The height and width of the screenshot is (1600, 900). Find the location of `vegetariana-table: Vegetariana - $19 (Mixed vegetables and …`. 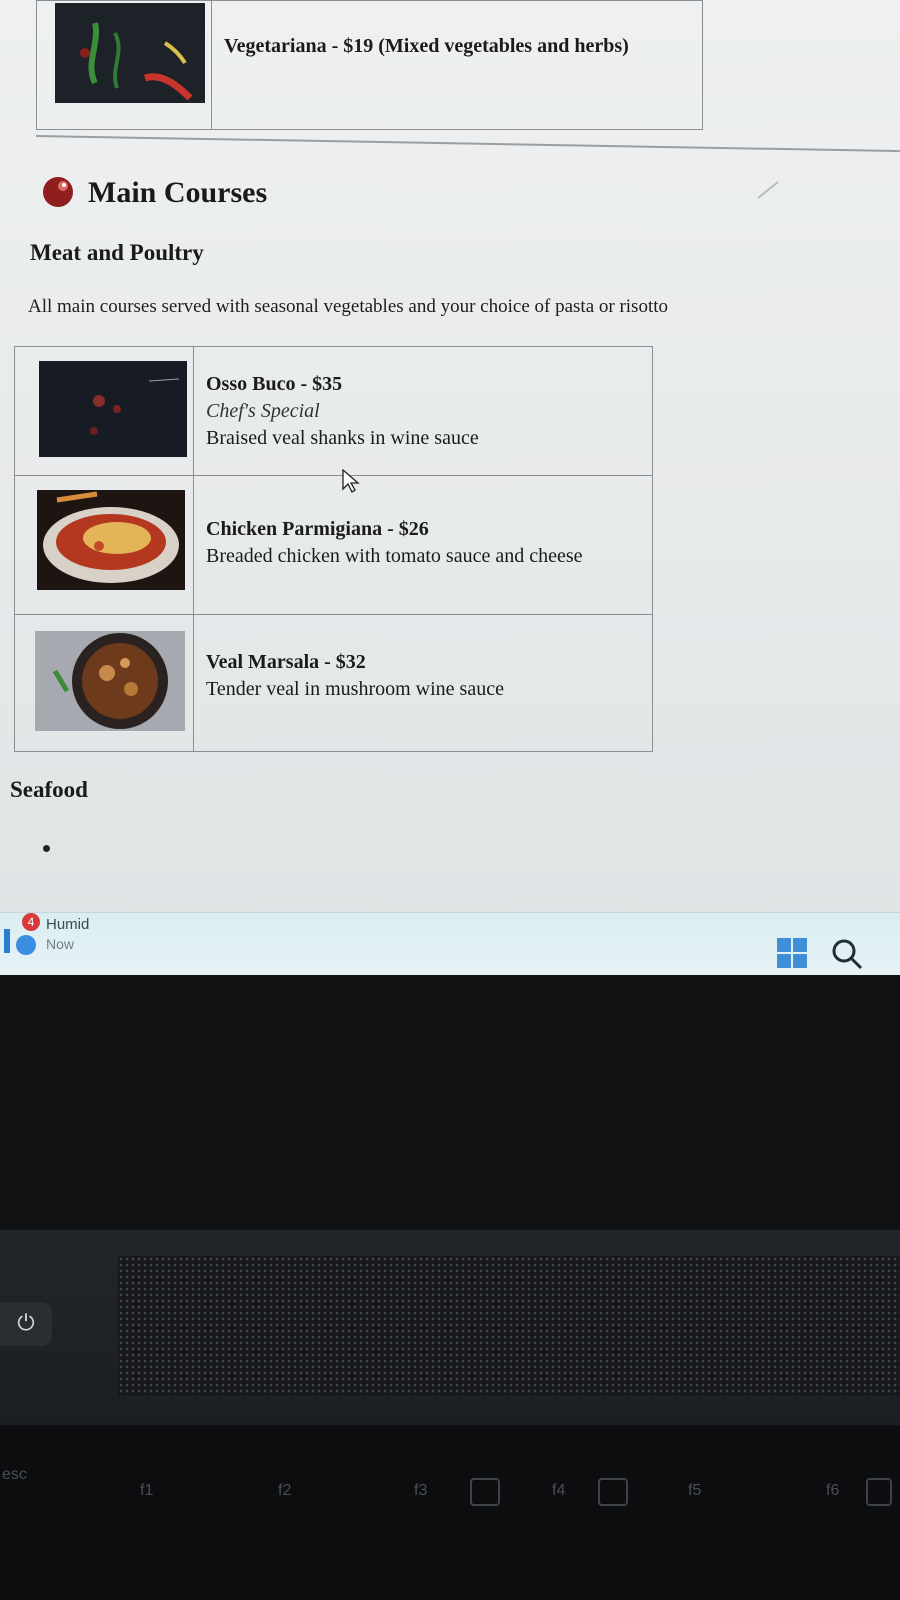

vegetariana-table: Vegetariana - $19 (Mixed vegetables and … is located at coordinates (369, 65).